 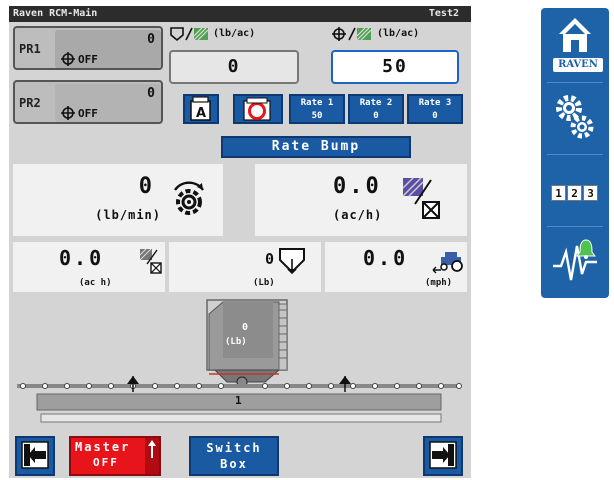 I want to click on nav-right-icon, so click(x=443, y=455).